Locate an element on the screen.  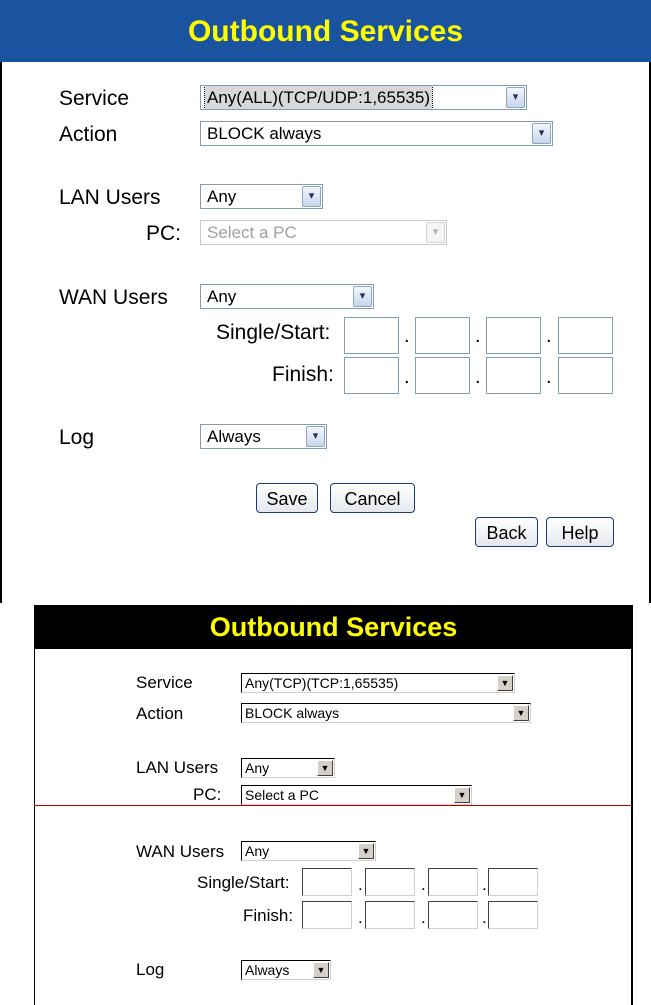
panel2-service-label: Service is located at coordinates (164, 682).